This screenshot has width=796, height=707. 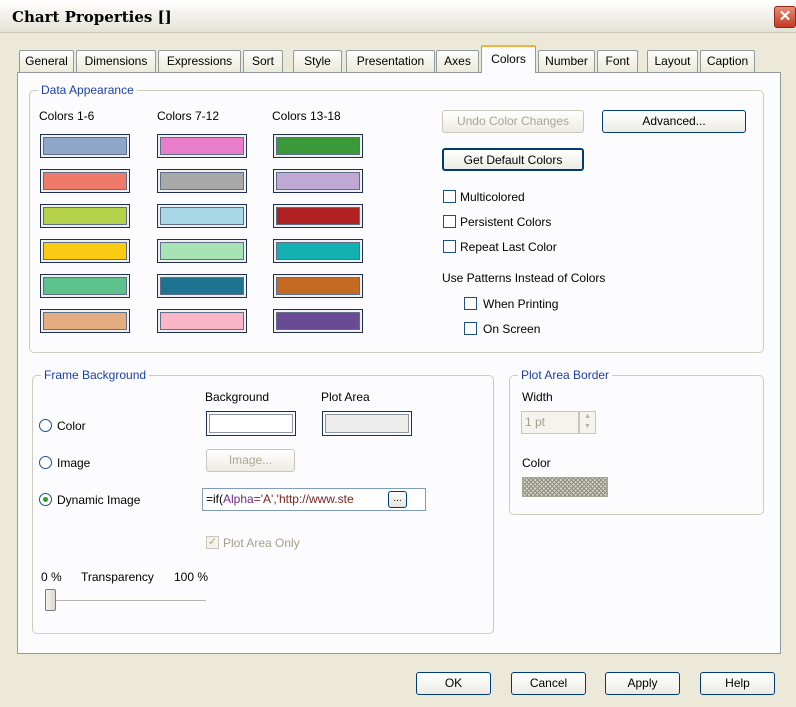 What do you see at coordinates (46, 61) in the screenshot?
I see `tab-general: General` at bounding box center [46, 61].